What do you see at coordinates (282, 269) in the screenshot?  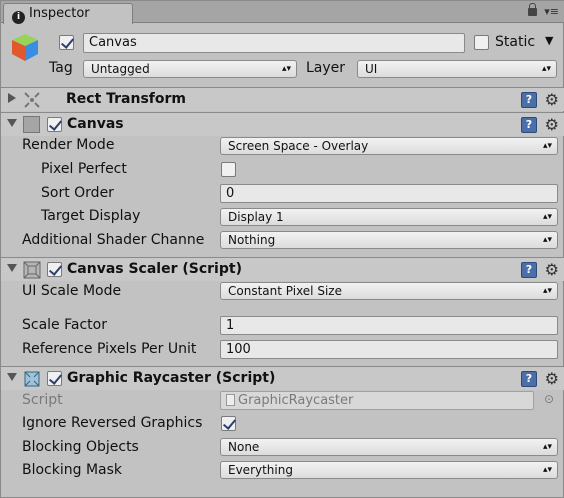 I see `canvas-scaler-header: Canvas Scaler (Script) ? ⚙` at bounding box center [282, 269].